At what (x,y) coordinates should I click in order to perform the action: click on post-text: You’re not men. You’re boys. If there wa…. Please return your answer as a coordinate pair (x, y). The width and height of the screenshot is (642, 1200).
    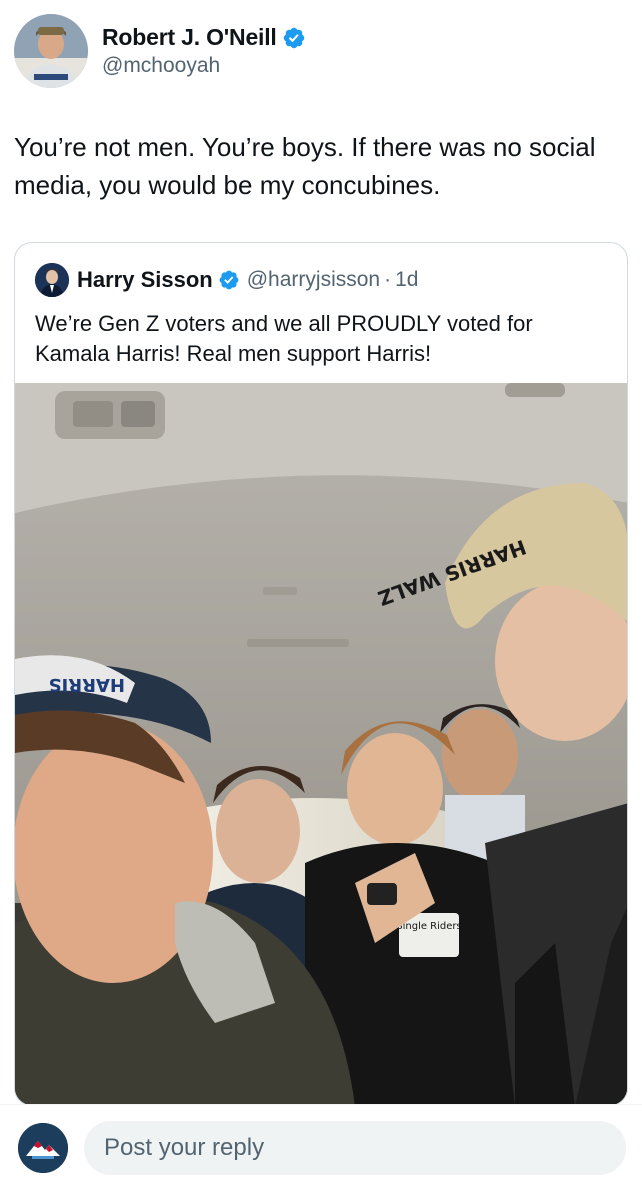
    Looking at the image, I should click on (305, 166).